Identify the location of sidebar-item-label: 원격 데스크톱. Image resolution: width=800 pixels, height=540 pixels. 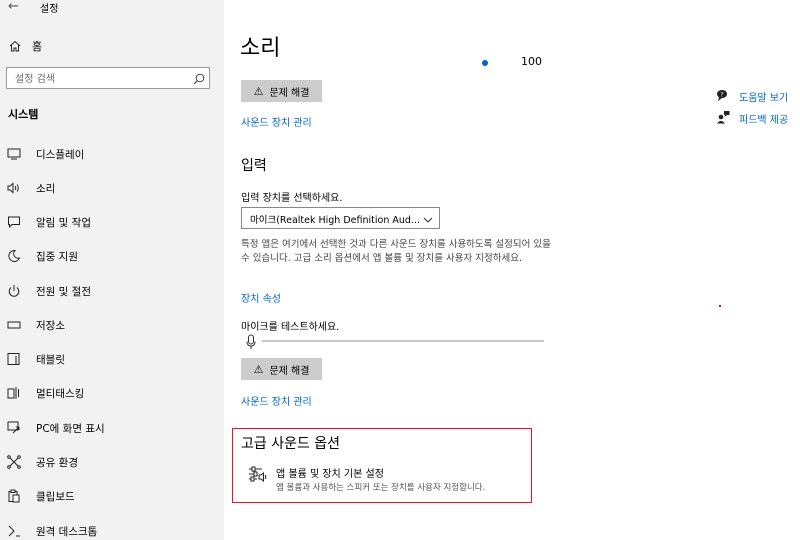
(67, 531).